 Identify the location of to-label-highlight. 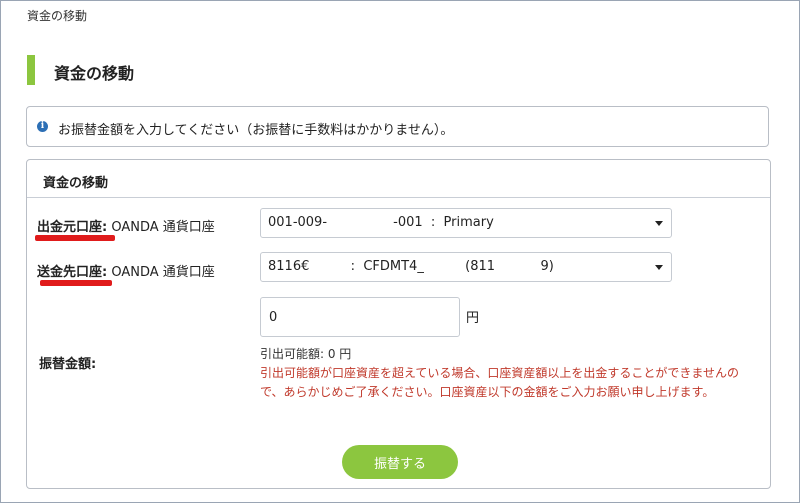
(76, 283).